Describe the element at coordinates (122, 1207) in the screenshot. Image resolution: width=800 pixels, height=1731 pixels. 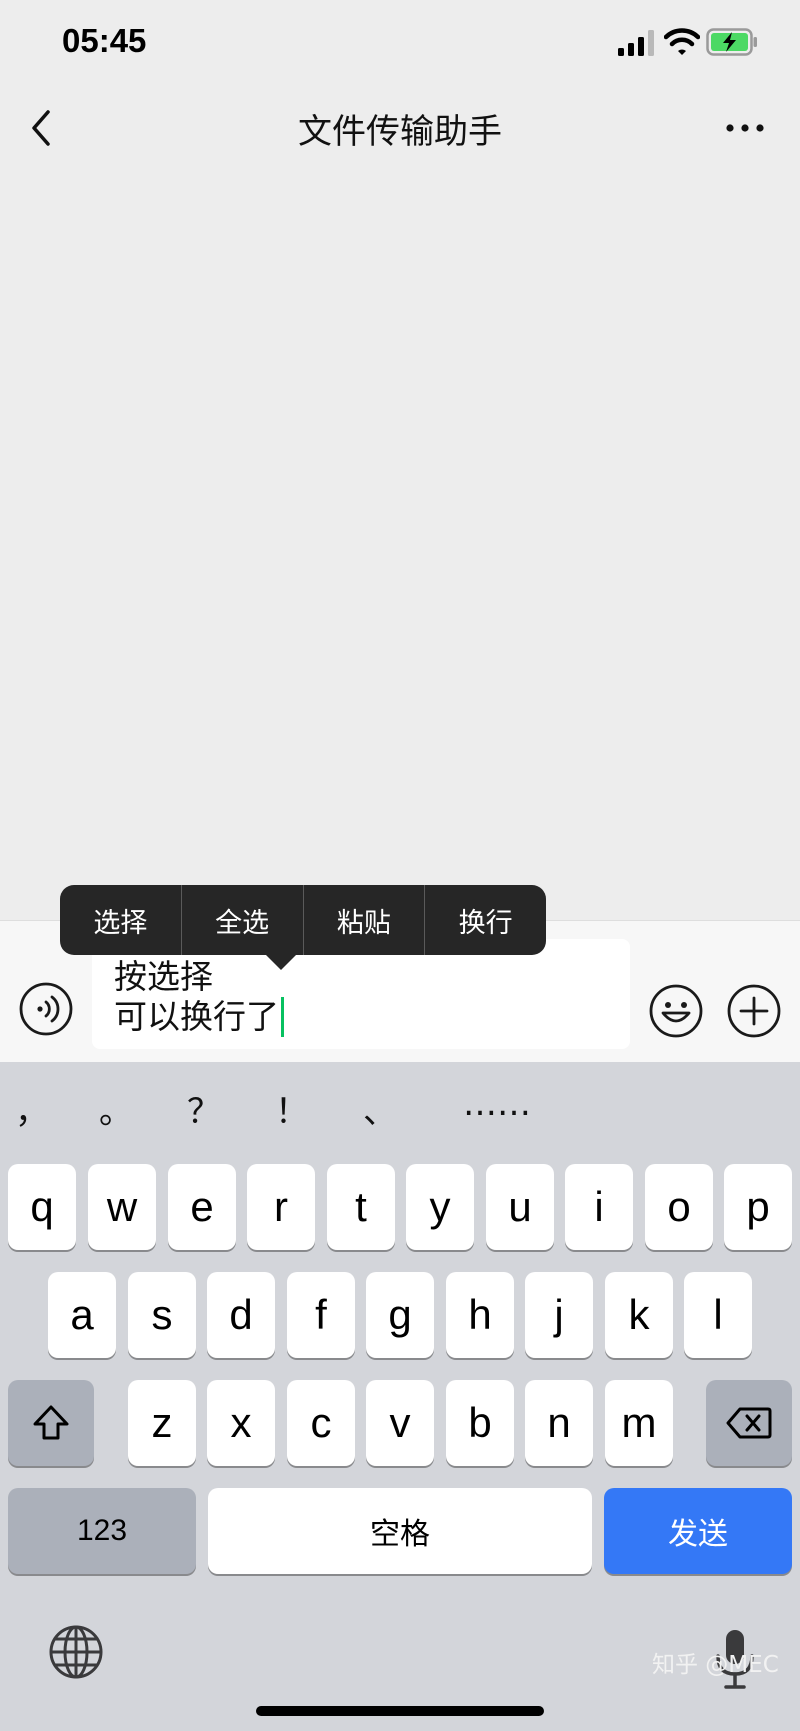
I see `key-w: w` at that location.